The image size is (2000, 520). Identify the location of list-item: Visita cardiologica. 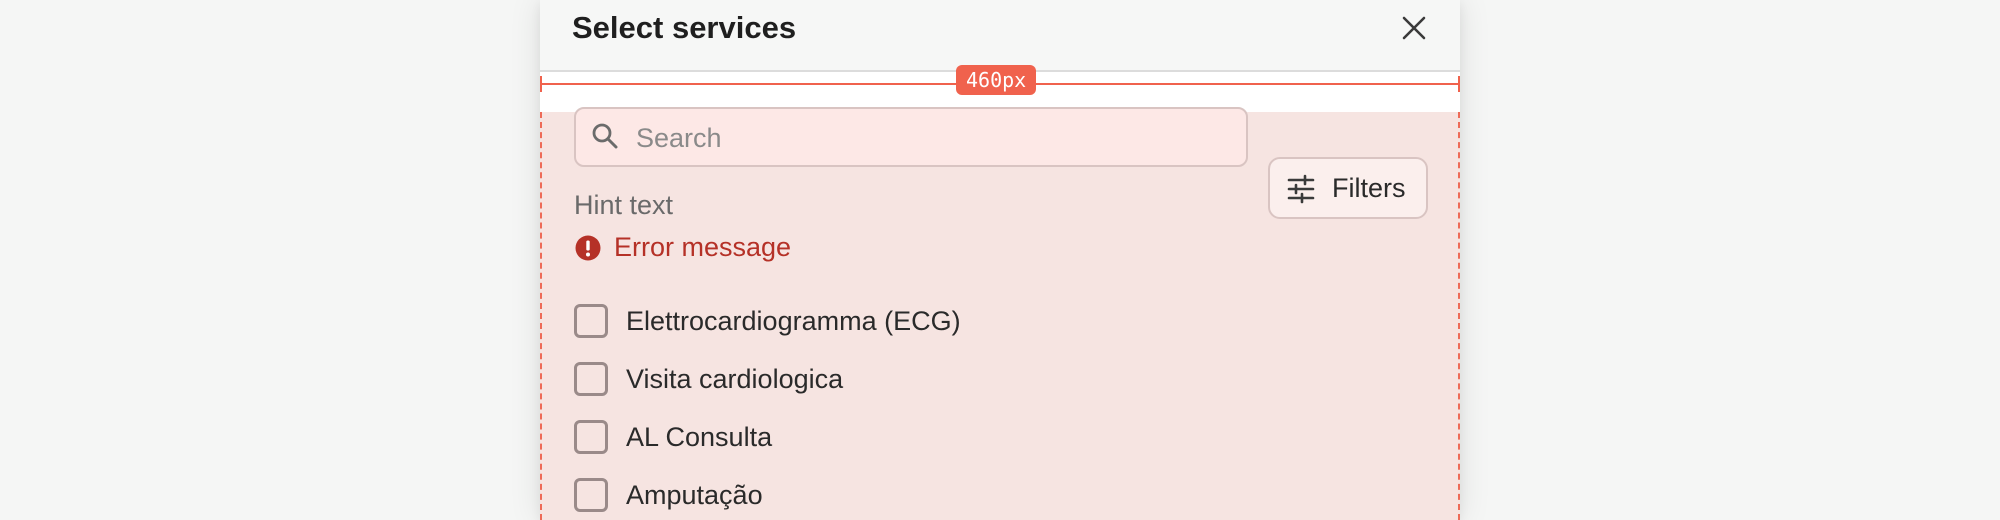
(924, 380).